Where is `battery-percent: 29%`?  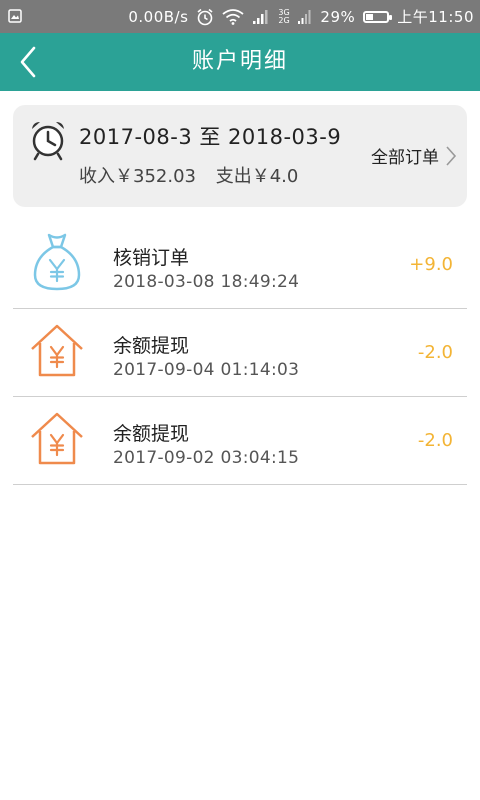 battery-percent: 29% is located at coordinates (338, 16).